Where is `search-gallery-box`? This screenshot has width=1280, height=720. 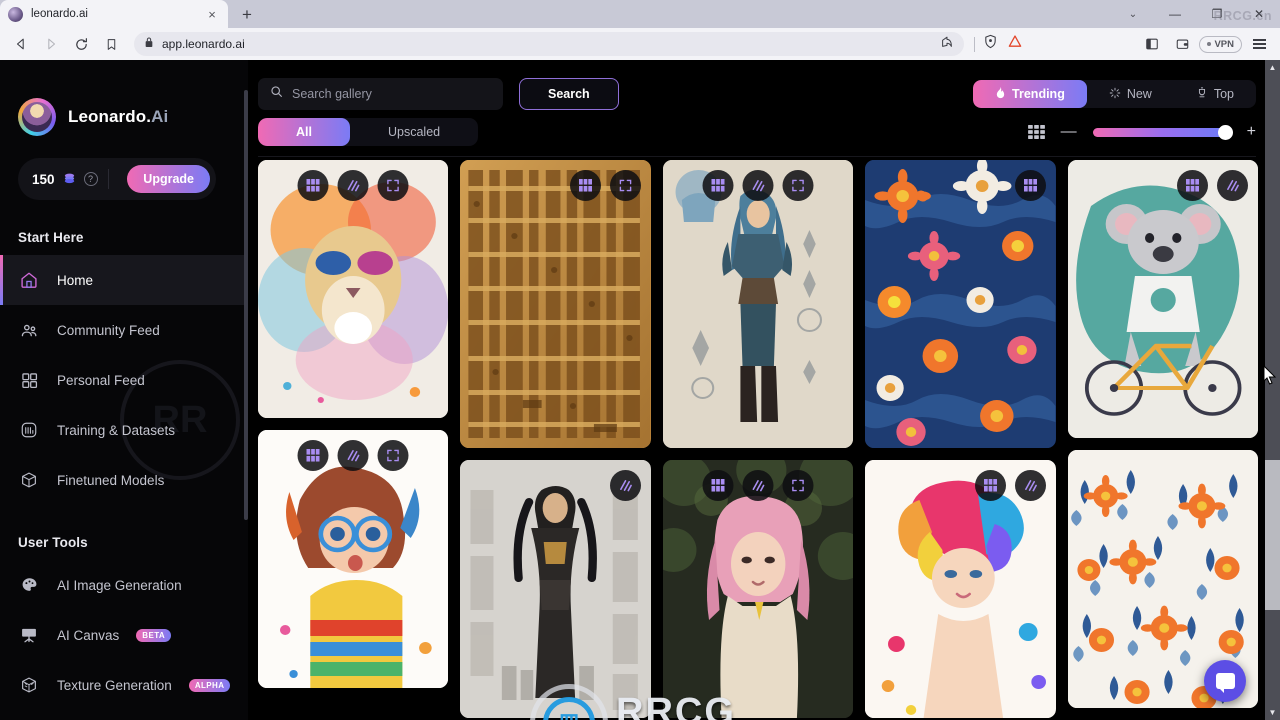 search-gallery-box is located at coordinates (380, 94).